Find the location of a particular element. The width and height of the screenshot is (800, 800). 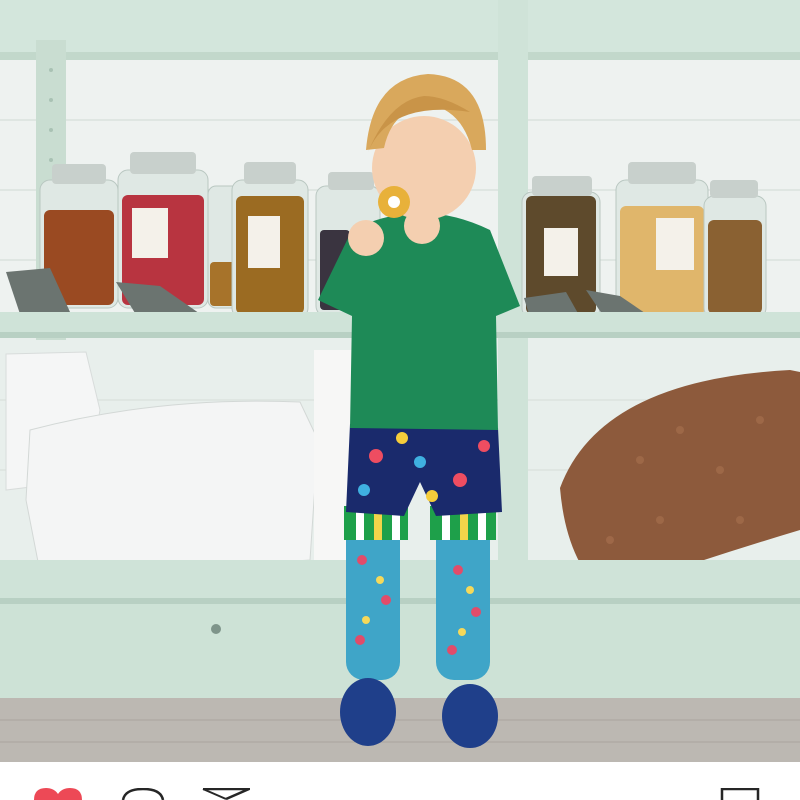

comment-bubble-icon is located at coordinates (143, 794).